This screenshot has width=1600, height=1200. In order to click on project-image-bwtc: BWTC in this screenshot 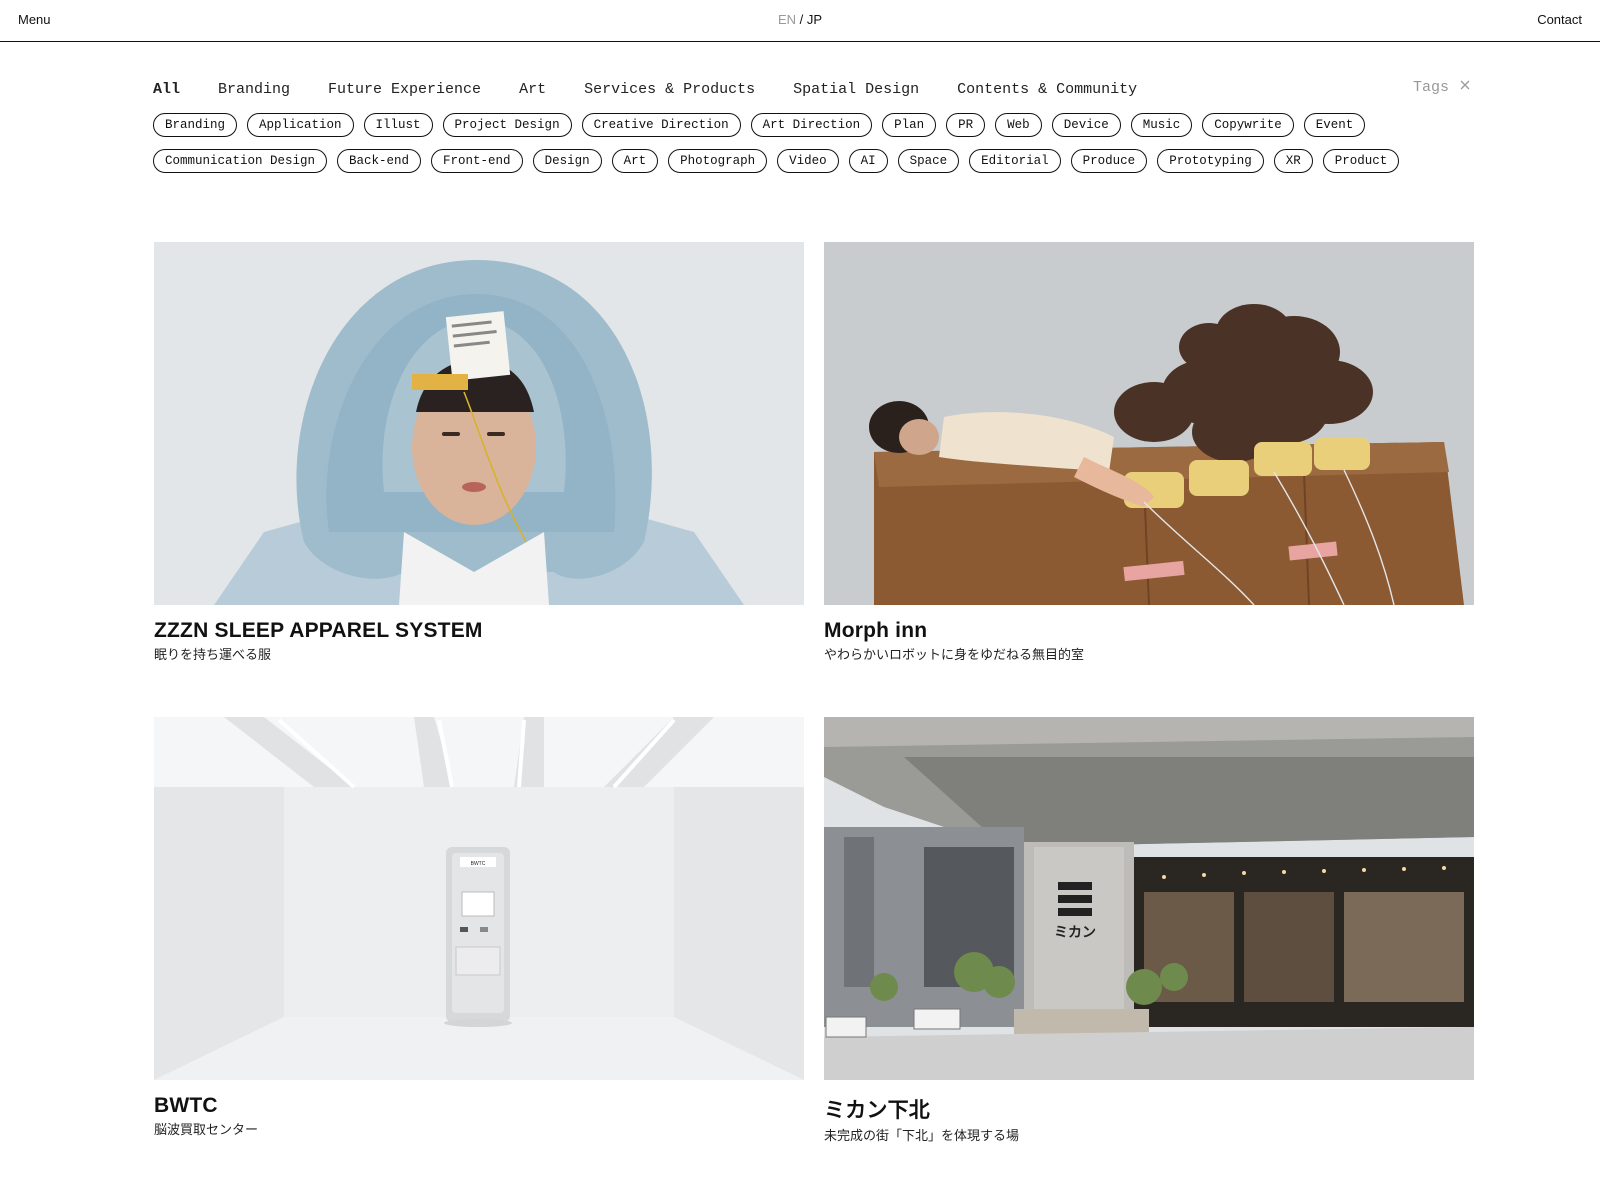, I will do `click(479, 898)`.